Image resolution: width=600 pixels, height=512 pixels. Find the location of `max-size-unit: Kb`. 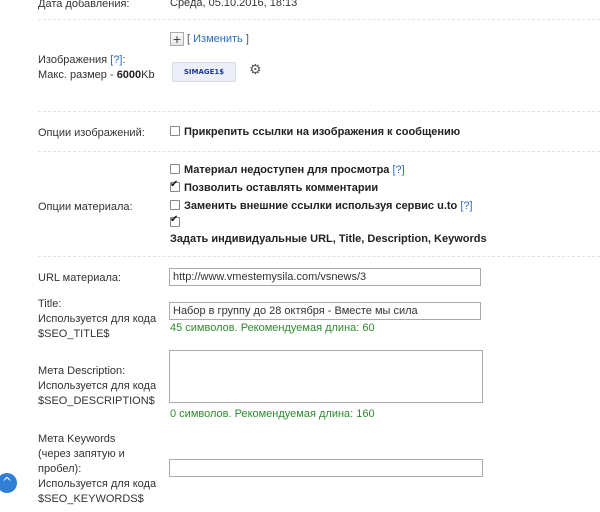

max-size-unit: Kb is located at coordinates (148, 75).